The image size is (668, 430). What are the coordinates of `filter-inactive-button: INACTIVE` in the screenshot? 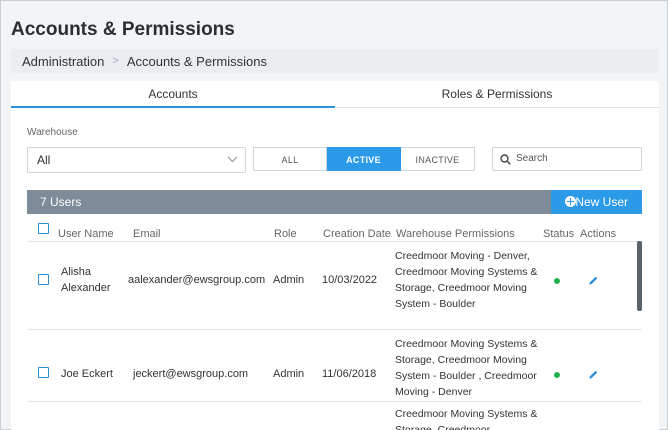 It's located at (438, 159).